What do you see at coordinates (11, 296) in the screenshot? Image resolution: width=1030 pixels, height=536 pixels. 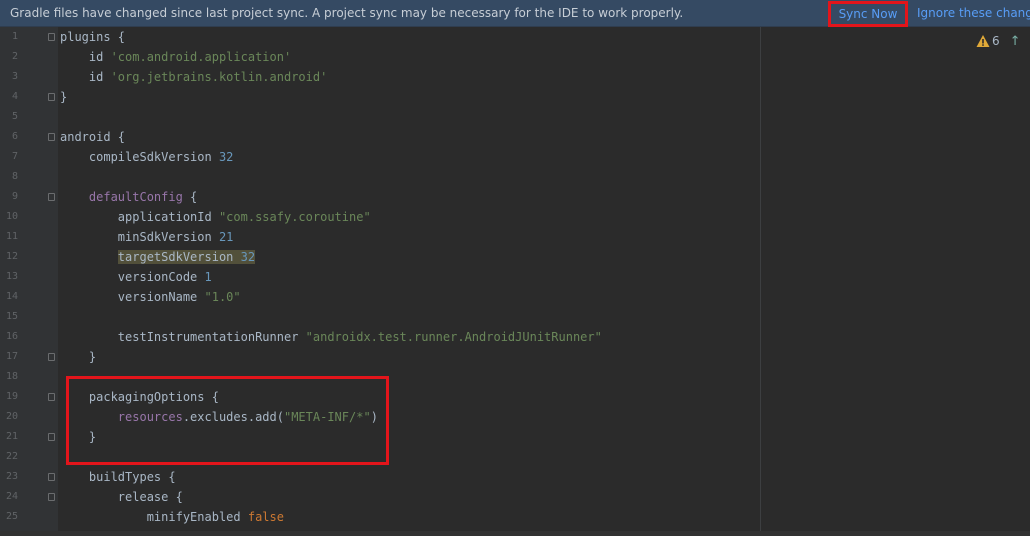 I see `line-number: 14` at bounding box center [11, 296].